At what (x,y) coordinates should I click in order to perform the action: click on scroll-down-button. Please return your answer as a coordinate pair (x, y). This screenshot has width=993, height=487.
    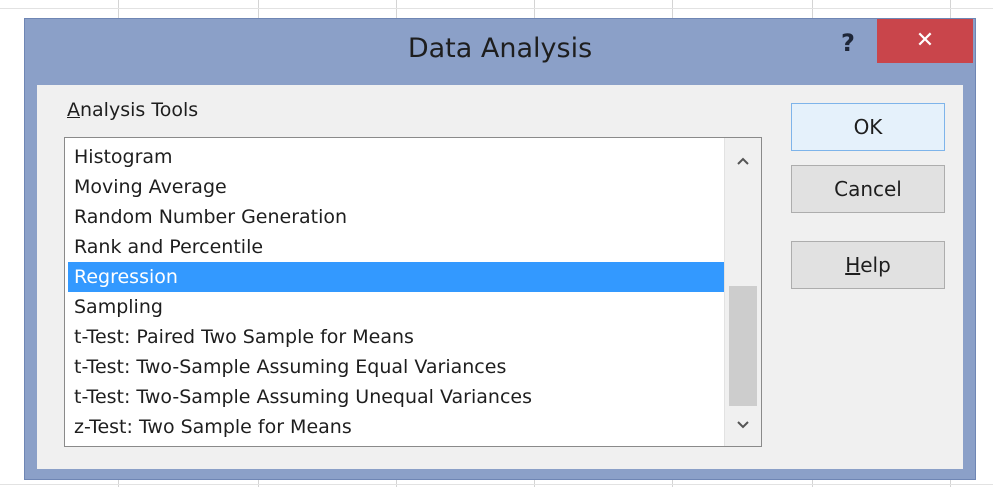
    Looking at the image, I should click on (743, 425).